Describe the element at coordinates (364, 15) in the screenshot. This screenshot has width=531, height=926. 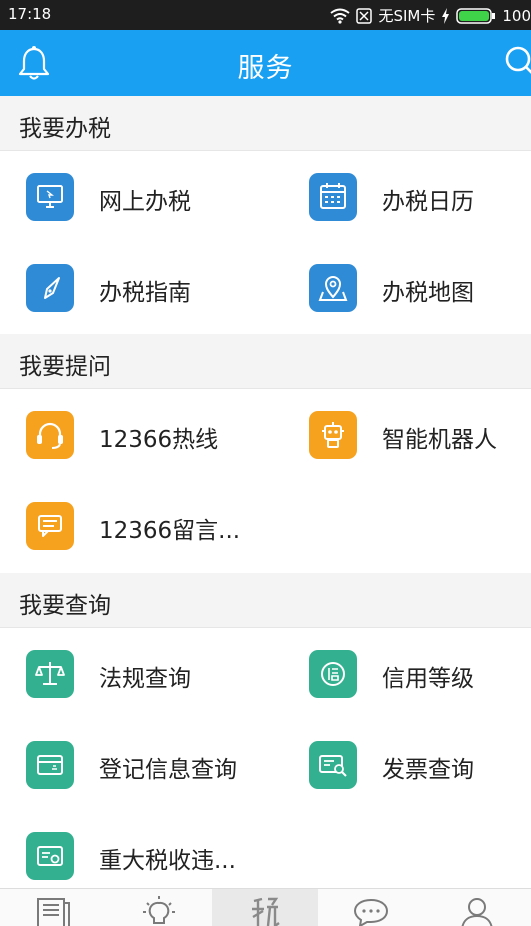
I see `no-sim-icon` at that location.